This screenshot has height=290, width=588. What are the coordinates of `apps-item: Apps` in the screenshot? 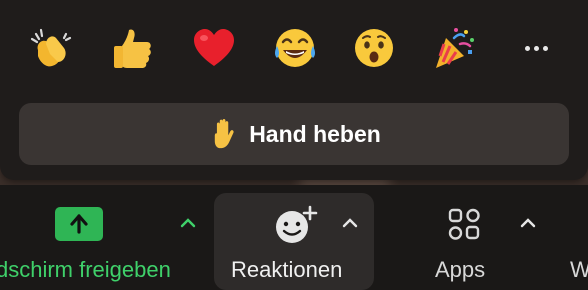 It's located at (480, 237).